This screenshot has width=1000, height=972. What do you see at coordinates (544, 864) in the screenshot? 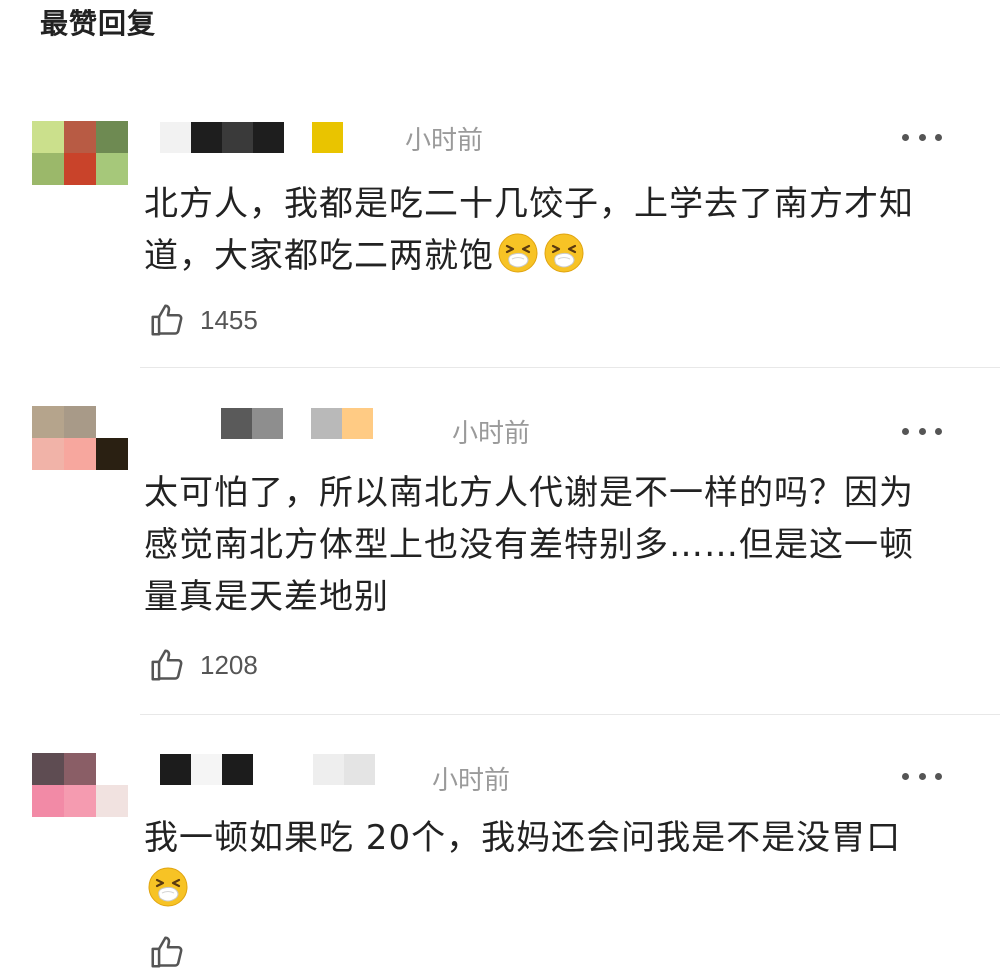
I see `comment-text: 我一顿如果吃 20个，我妈还会问我是不是没胃口` at bounding box center [544, 864].